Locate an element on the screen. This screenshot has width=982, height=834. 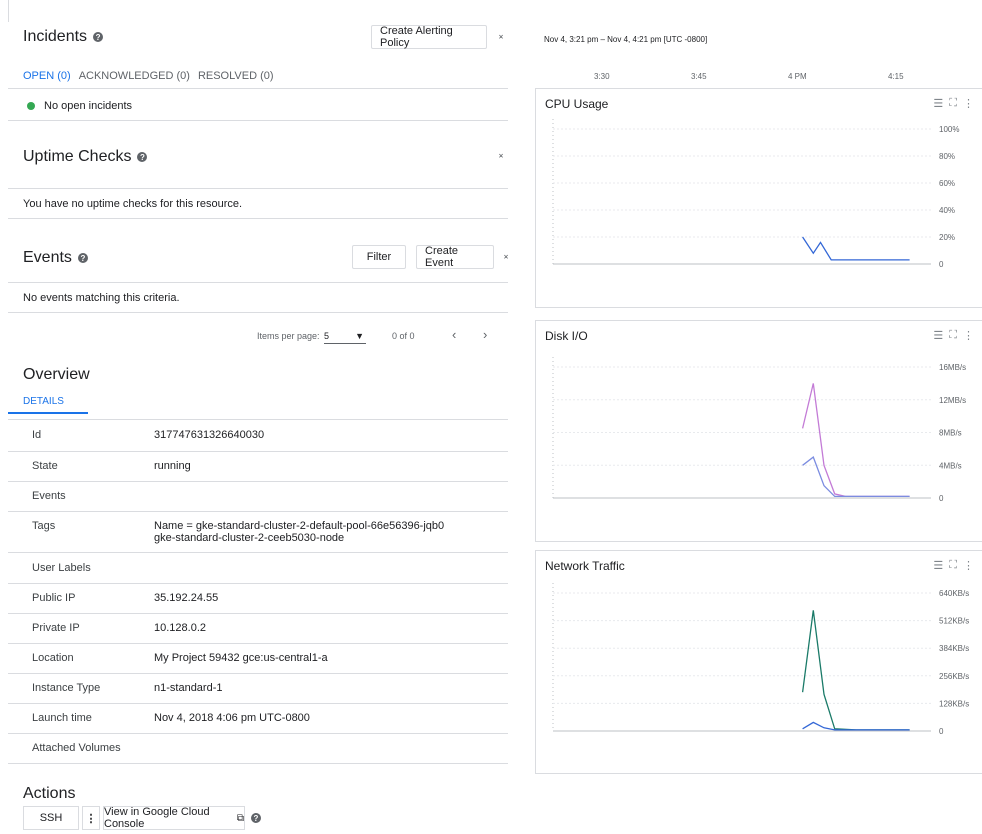
y-tick-label: 100% is located at coordinates (949, 129).